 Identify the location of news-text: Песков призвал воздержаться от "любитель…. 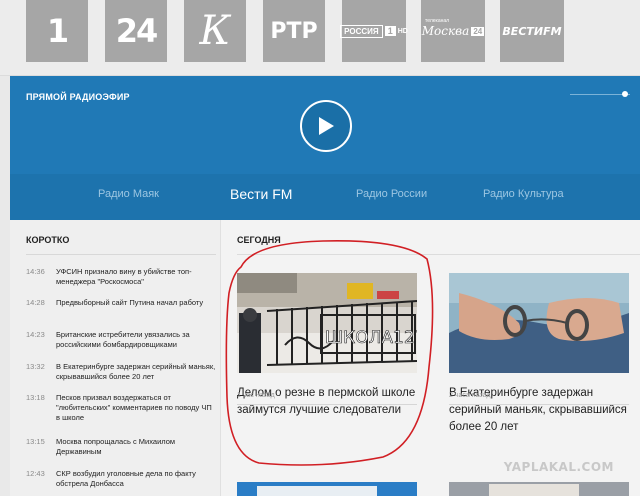
(134, 407).